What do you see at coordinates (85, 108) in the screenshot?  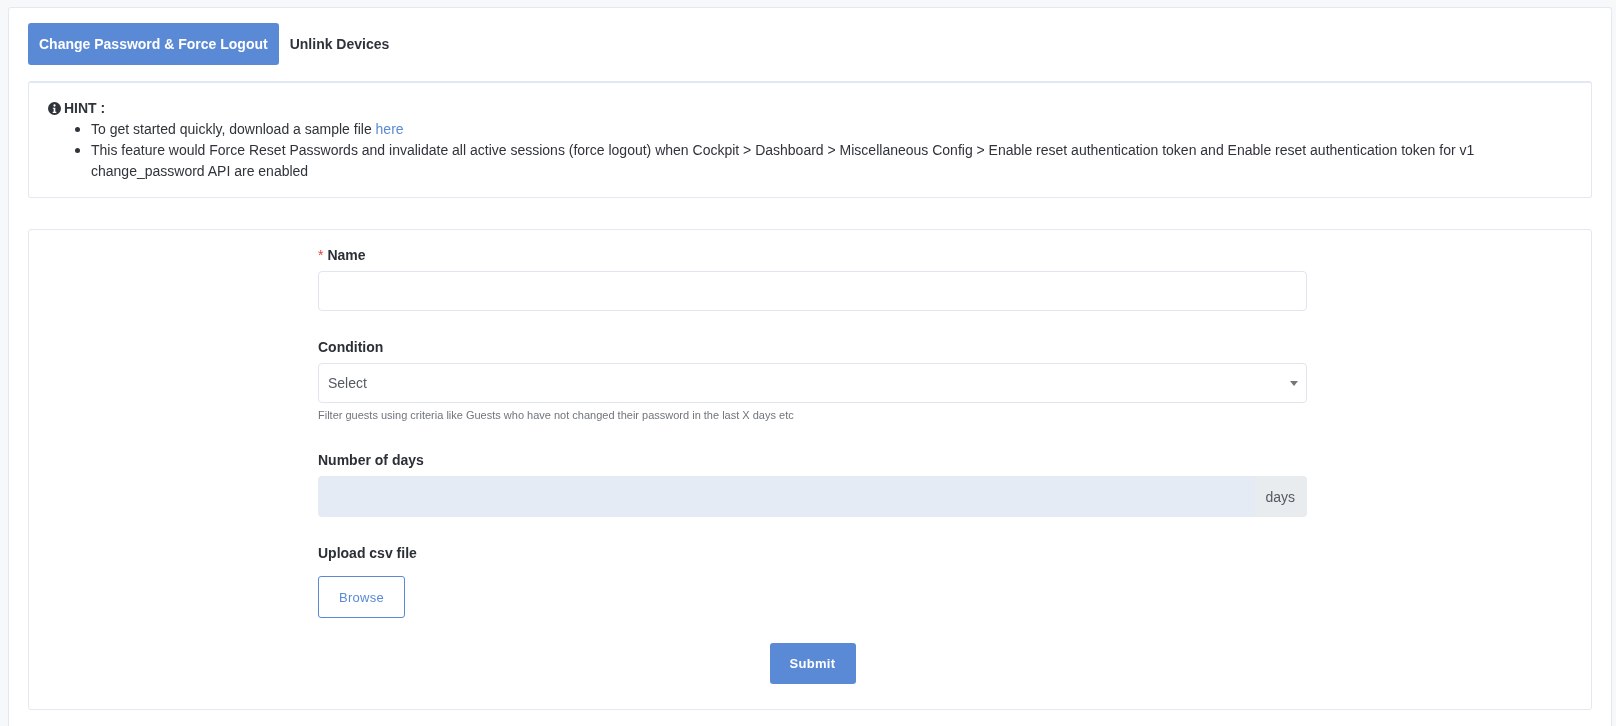 I see `hint-title: HINT :` at bounding box center [85, 108].